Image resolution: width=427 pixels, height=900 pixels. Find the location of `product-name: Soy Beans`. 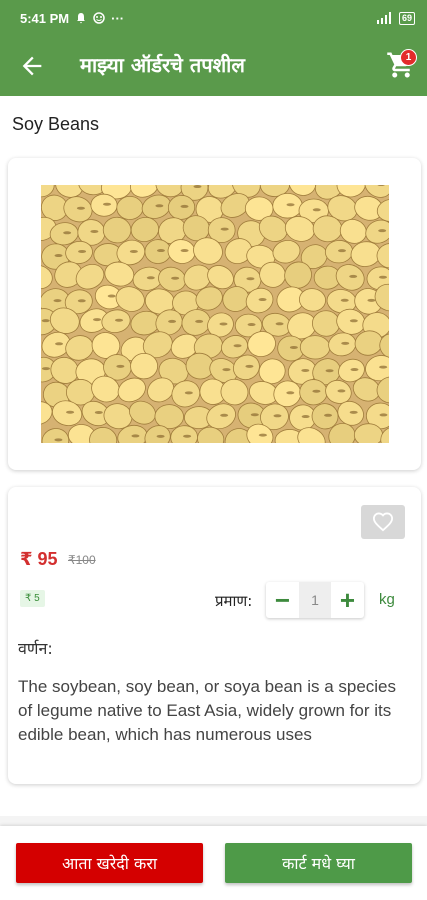

product-name: Soy Beans is located at coordinates (56, 124).